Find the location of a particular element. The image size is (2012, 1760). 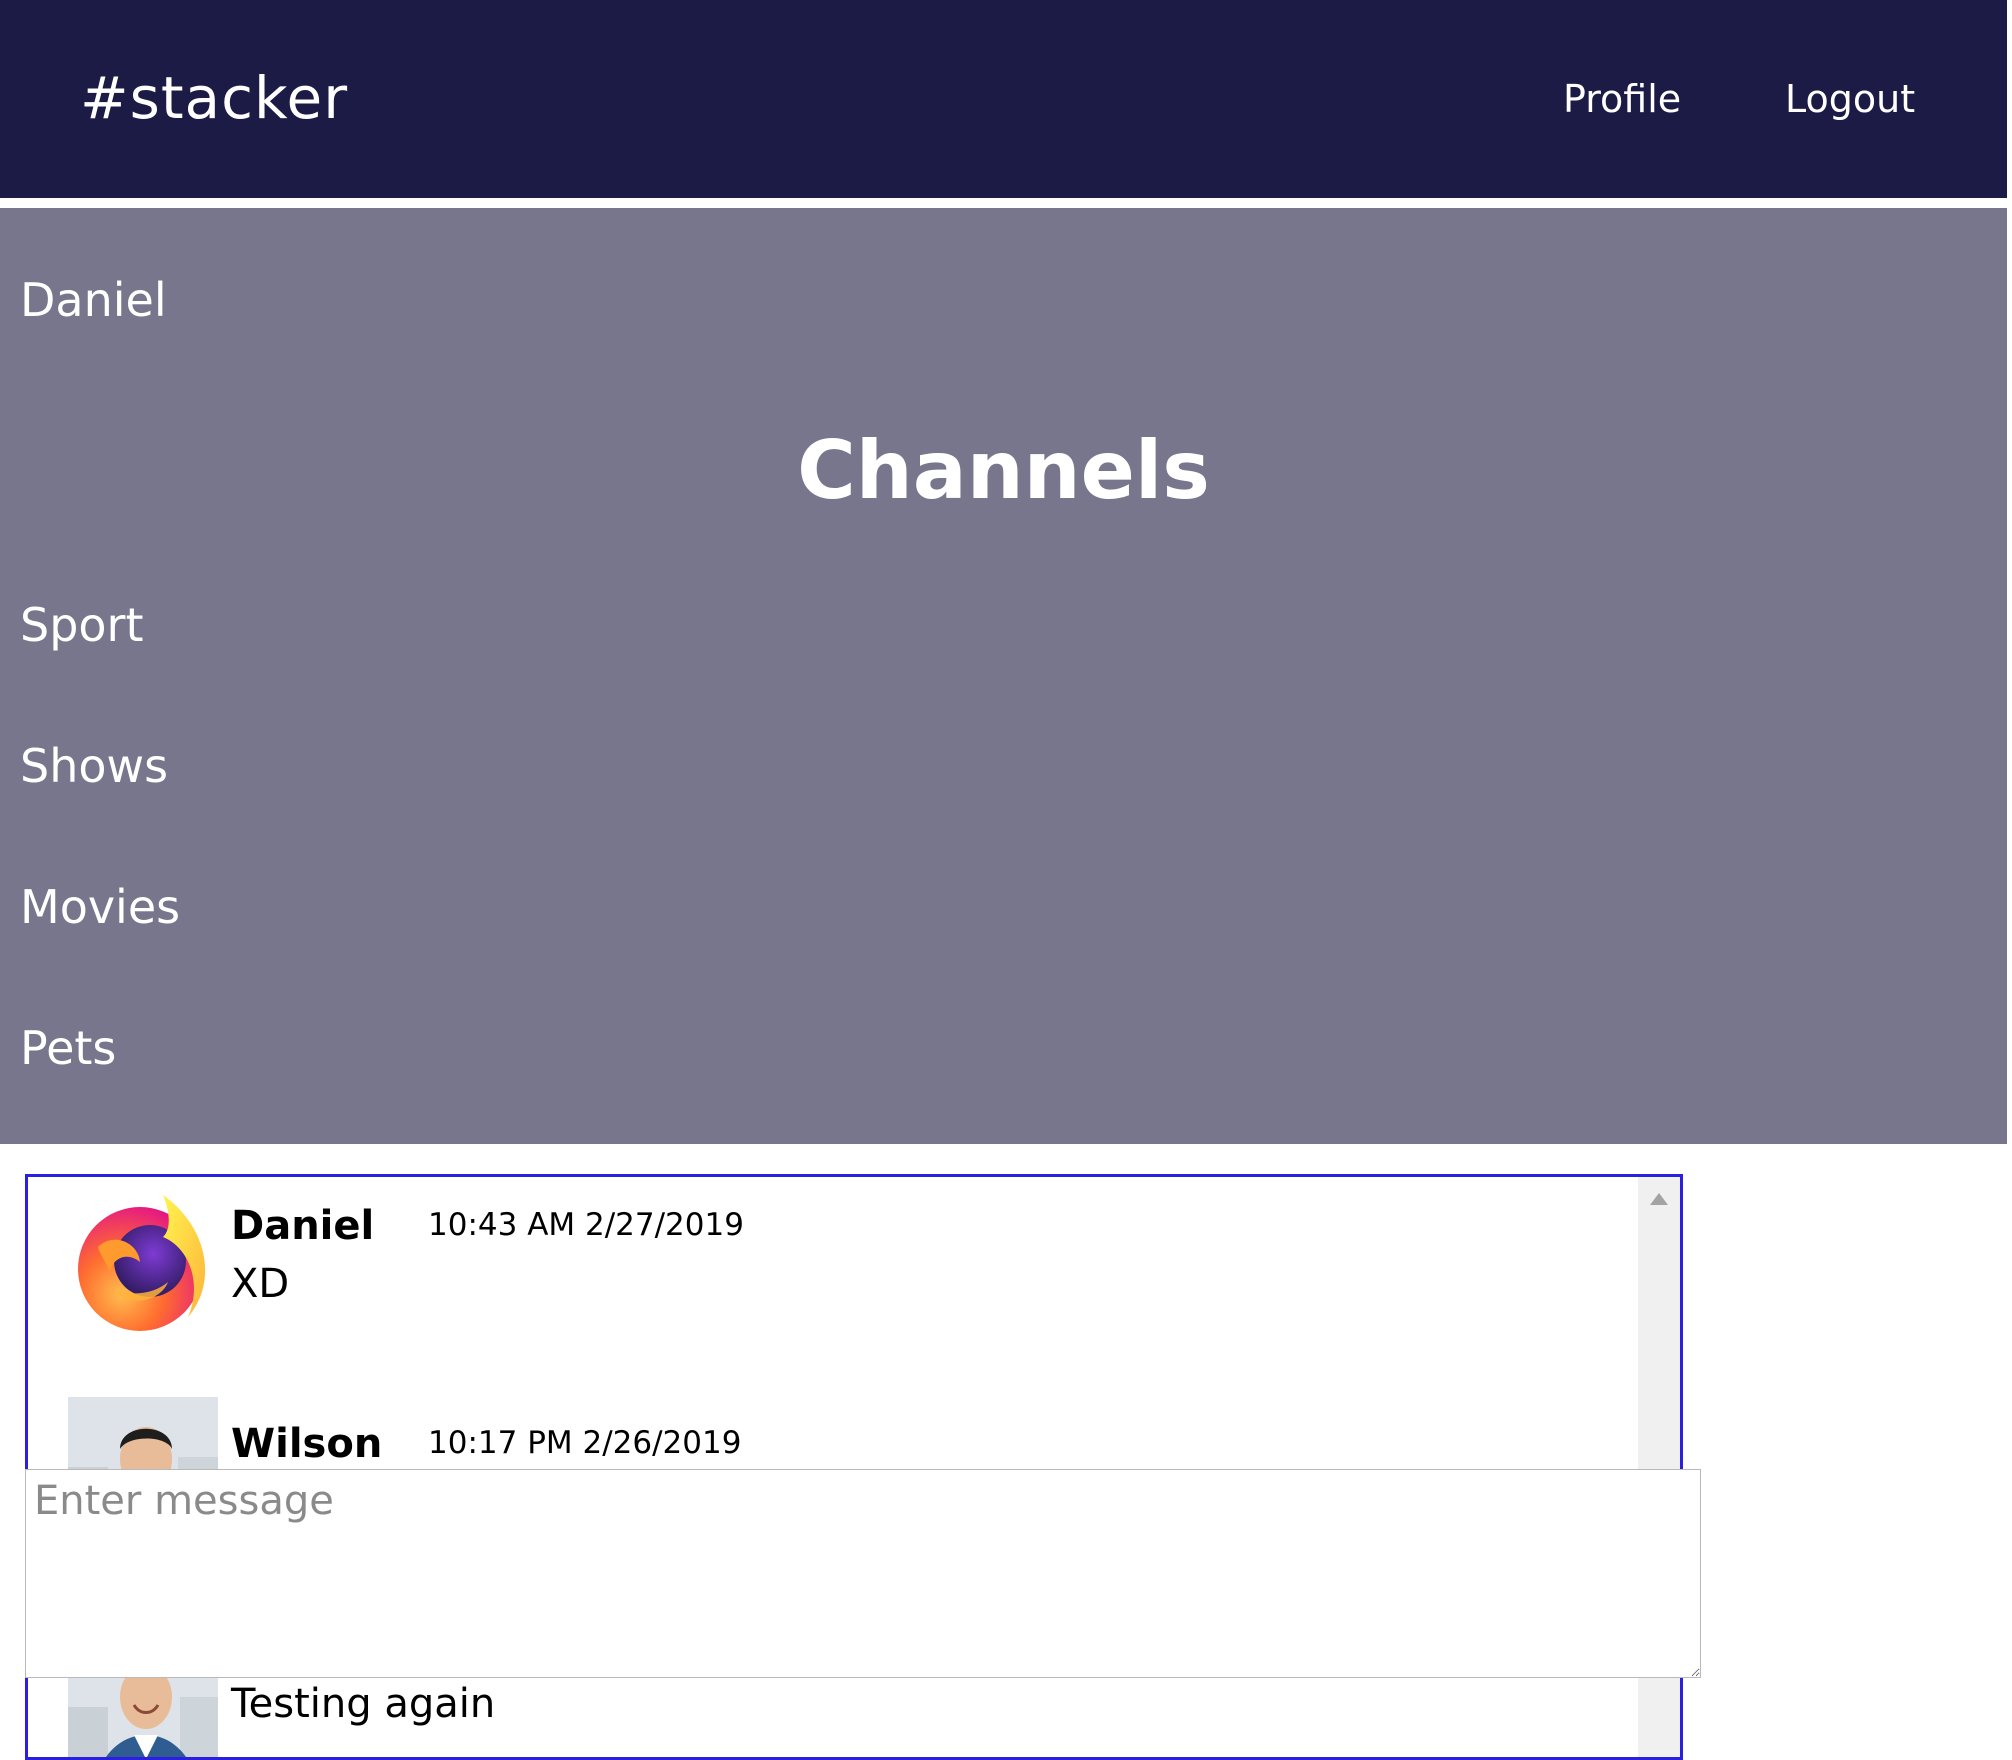

channels-heading: Channels is located at coordinates (1003, 470).